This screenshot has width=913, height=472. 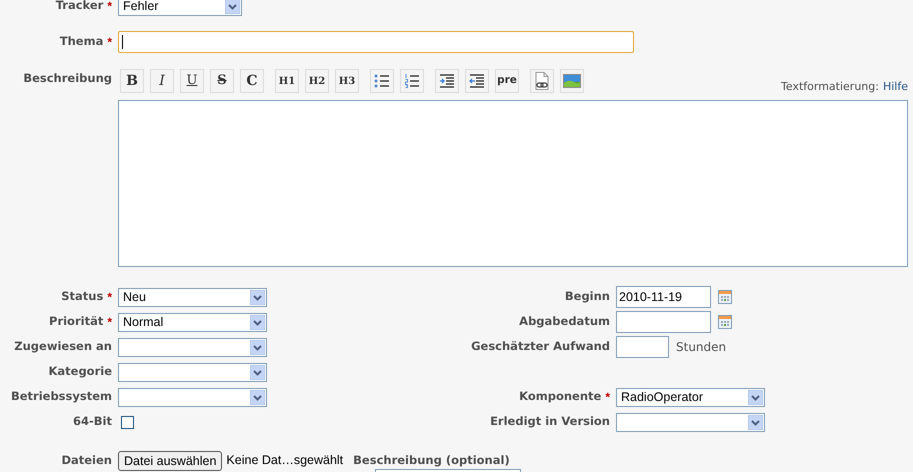 What do you see at coordinates (895, 87) in the screenshot?
I see `help-link: Hilfe` at bounding box center [895, 87].